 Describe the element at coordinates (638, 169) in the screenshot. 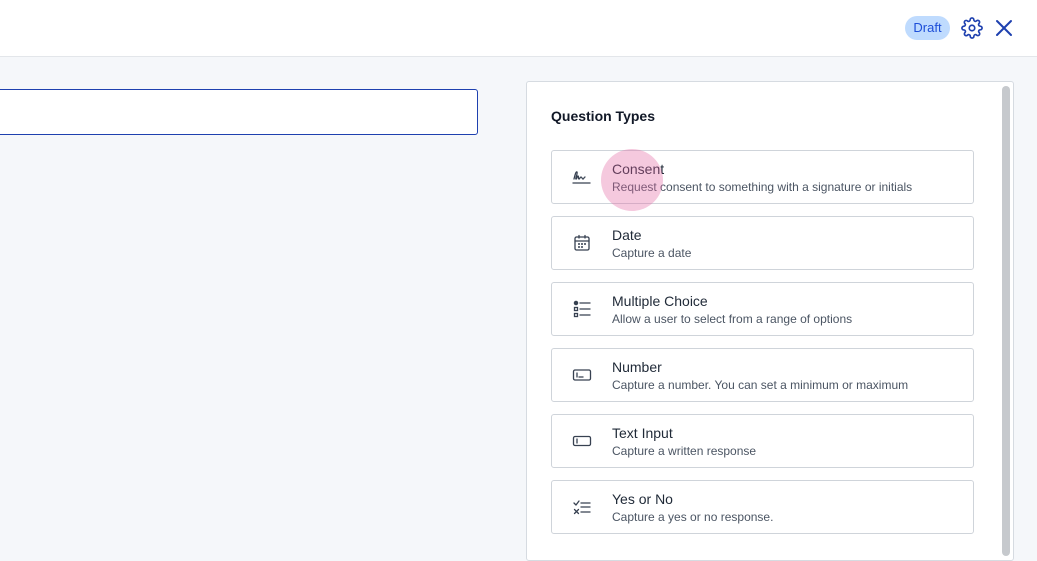

I see `question-type-name: Consent` at that location.